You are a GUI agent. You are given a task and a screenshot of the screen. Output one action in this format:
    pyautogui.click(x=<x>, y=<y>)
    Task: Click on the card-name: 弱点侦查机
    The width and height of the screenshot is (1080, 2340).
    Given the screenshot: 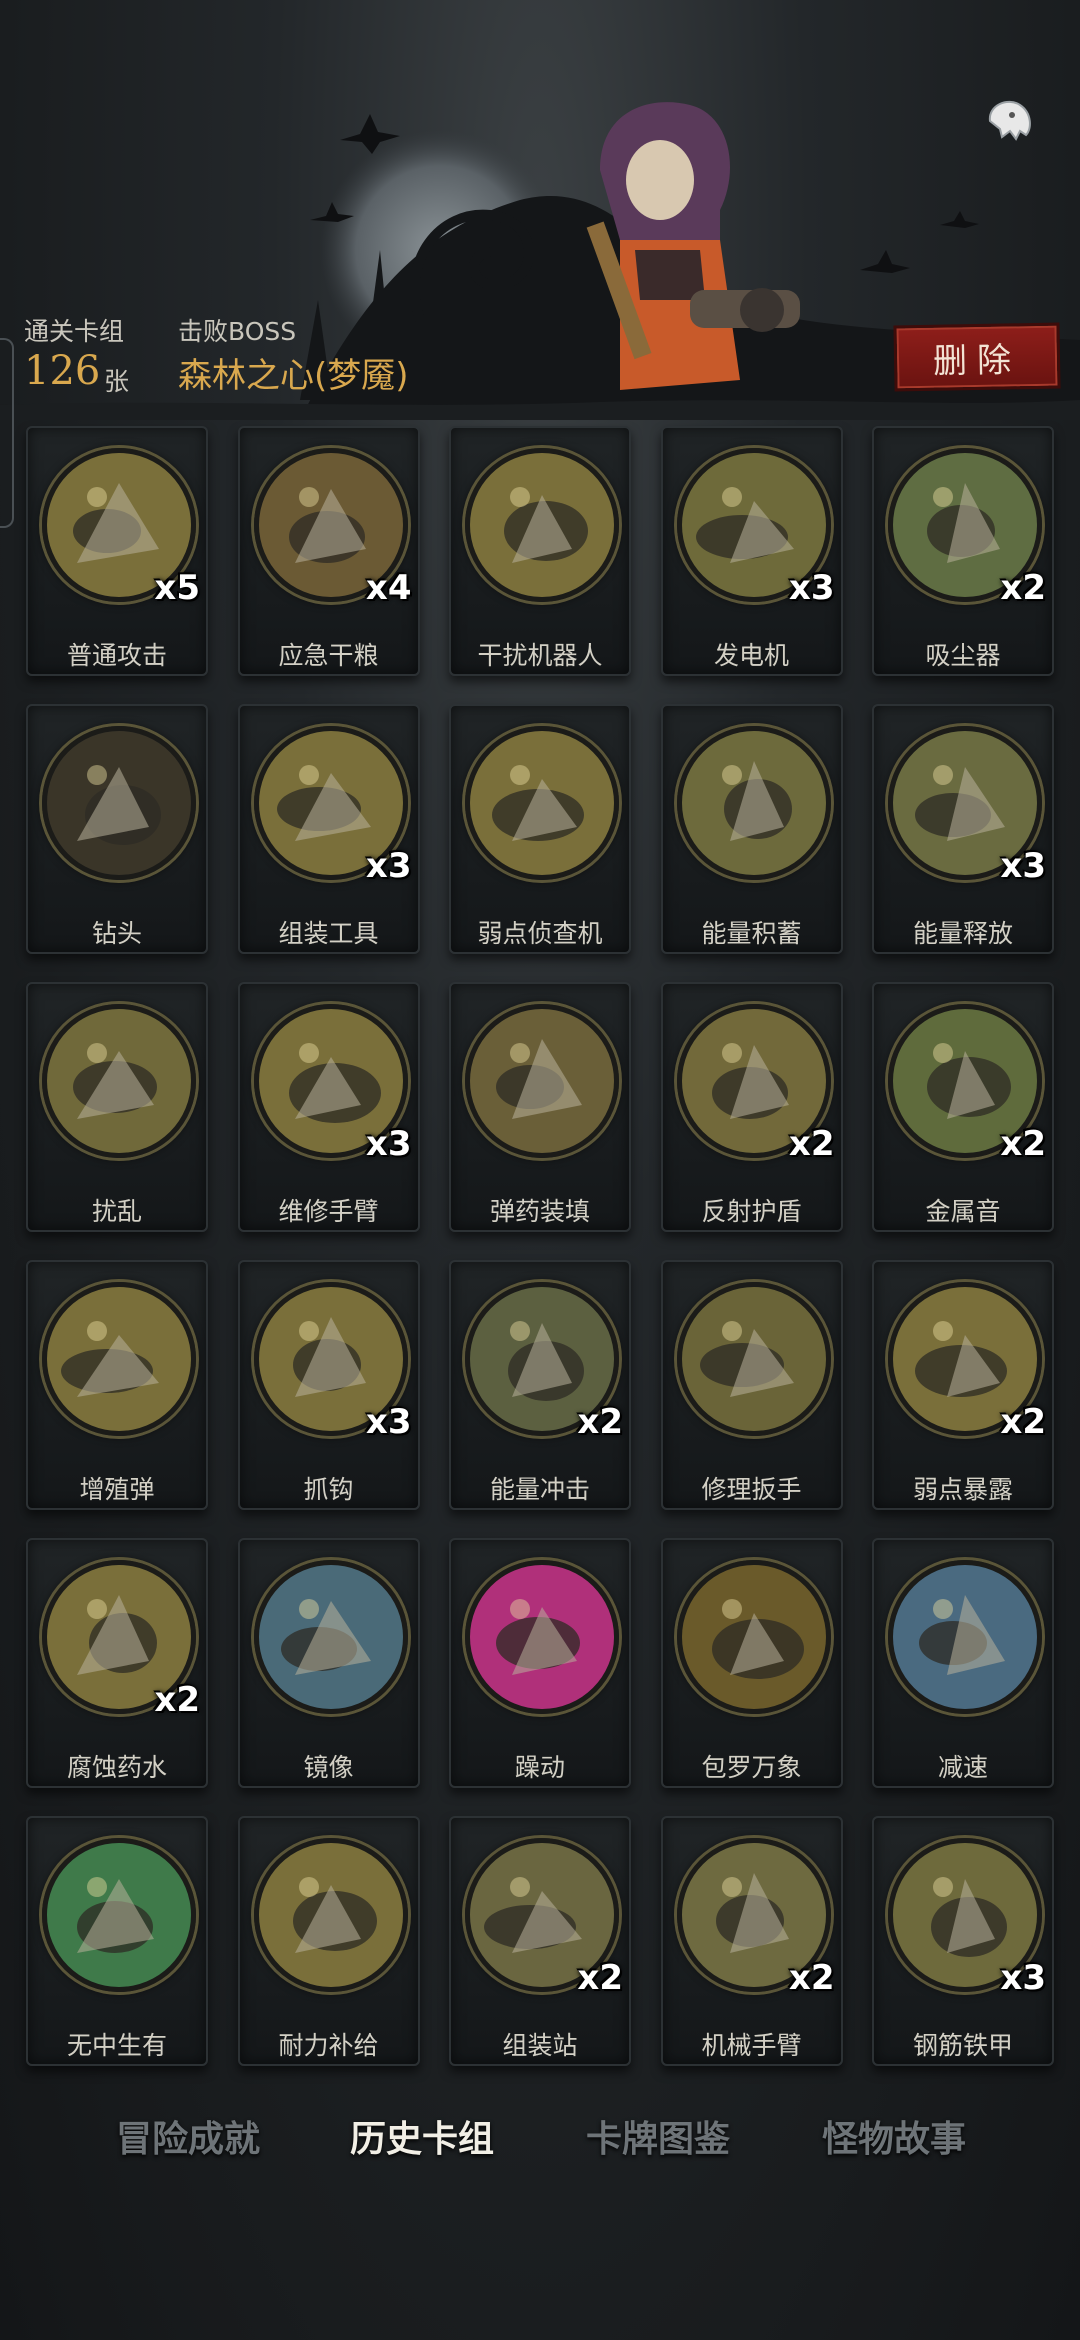 What is the action you would take?
    pyautogui.click(x=540, y=933)
    